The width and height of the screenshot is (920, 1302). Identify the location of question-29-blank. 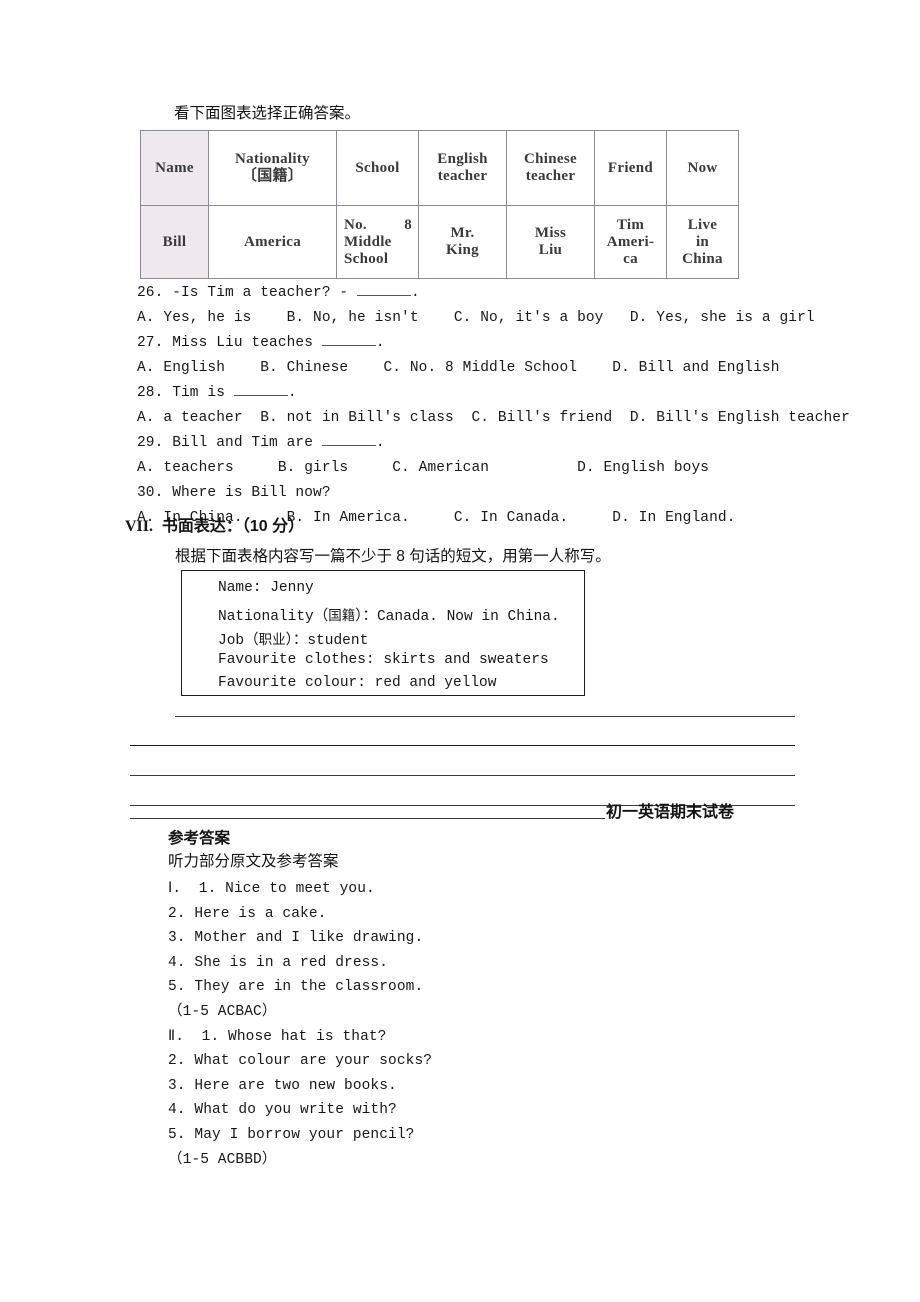
(348, 439).